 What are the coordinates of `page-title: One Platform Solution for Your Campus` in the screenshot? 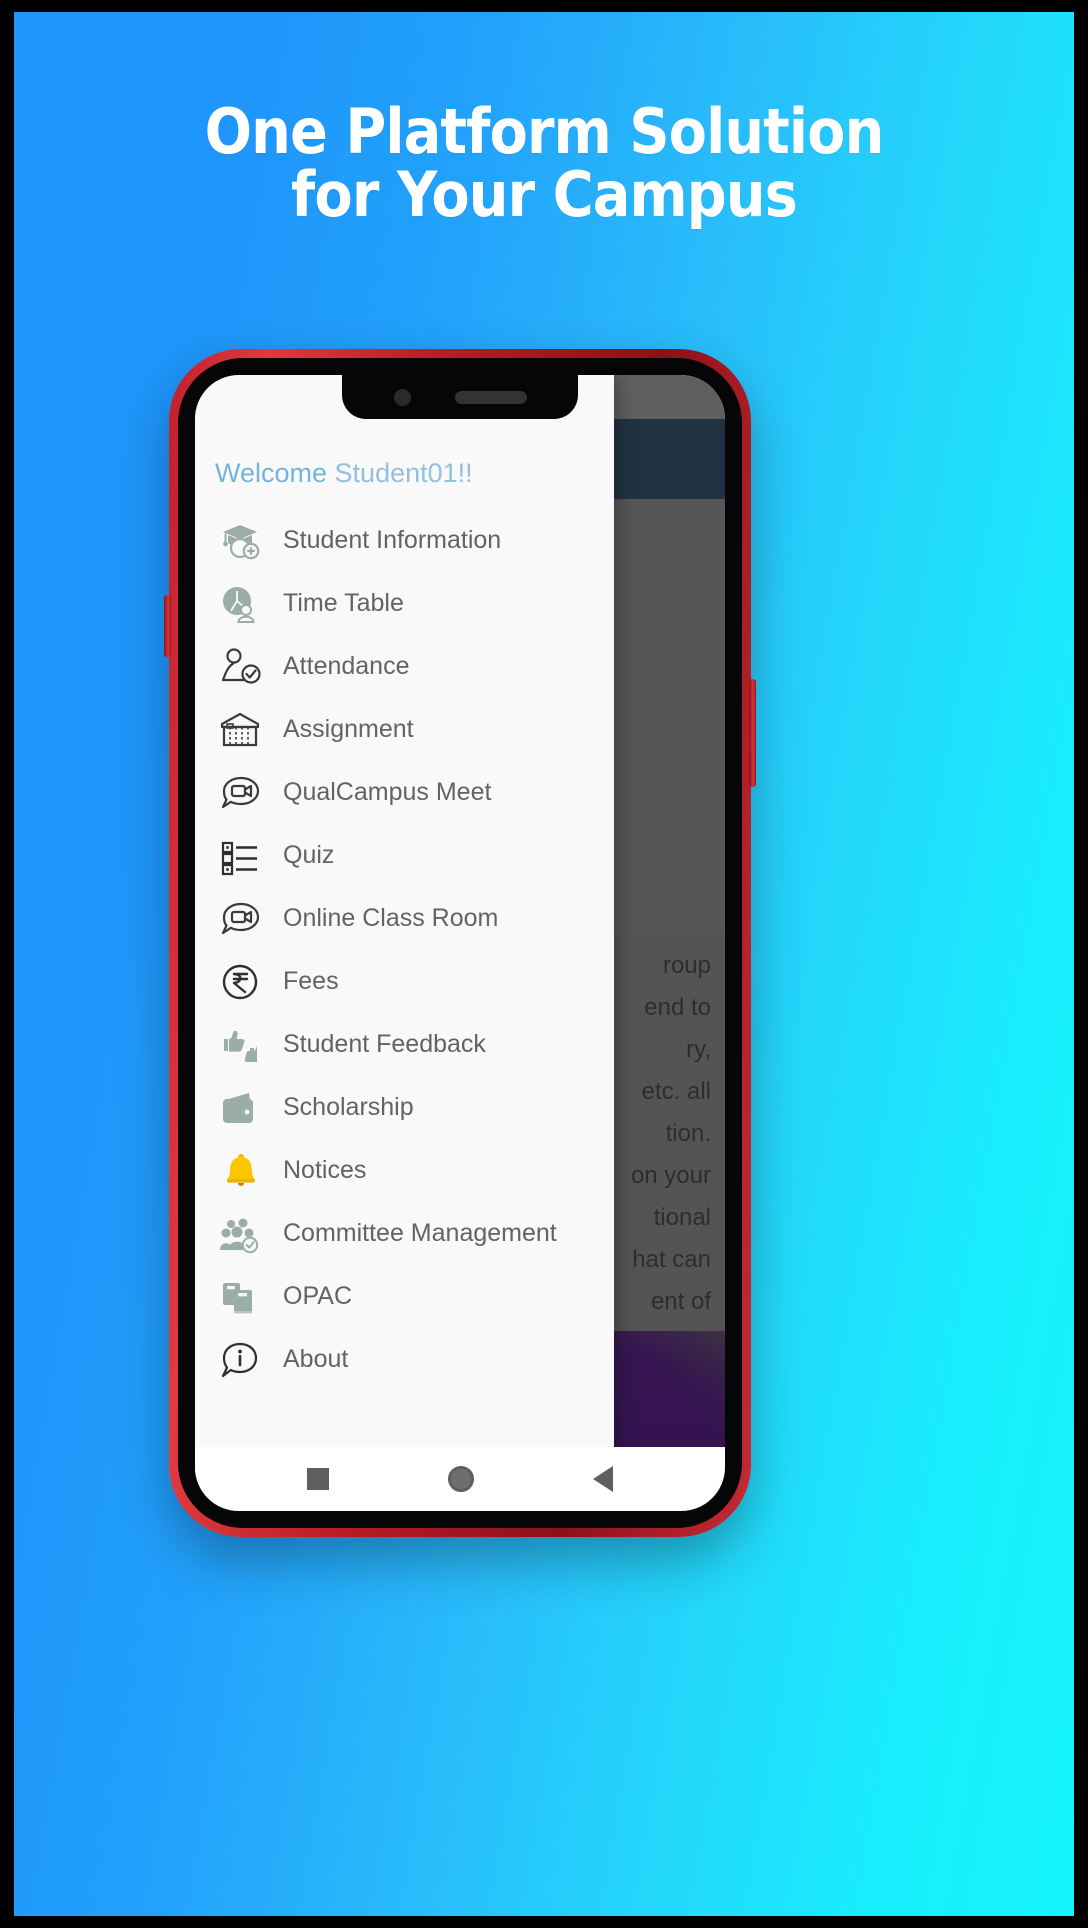 It's located at (544, 163).